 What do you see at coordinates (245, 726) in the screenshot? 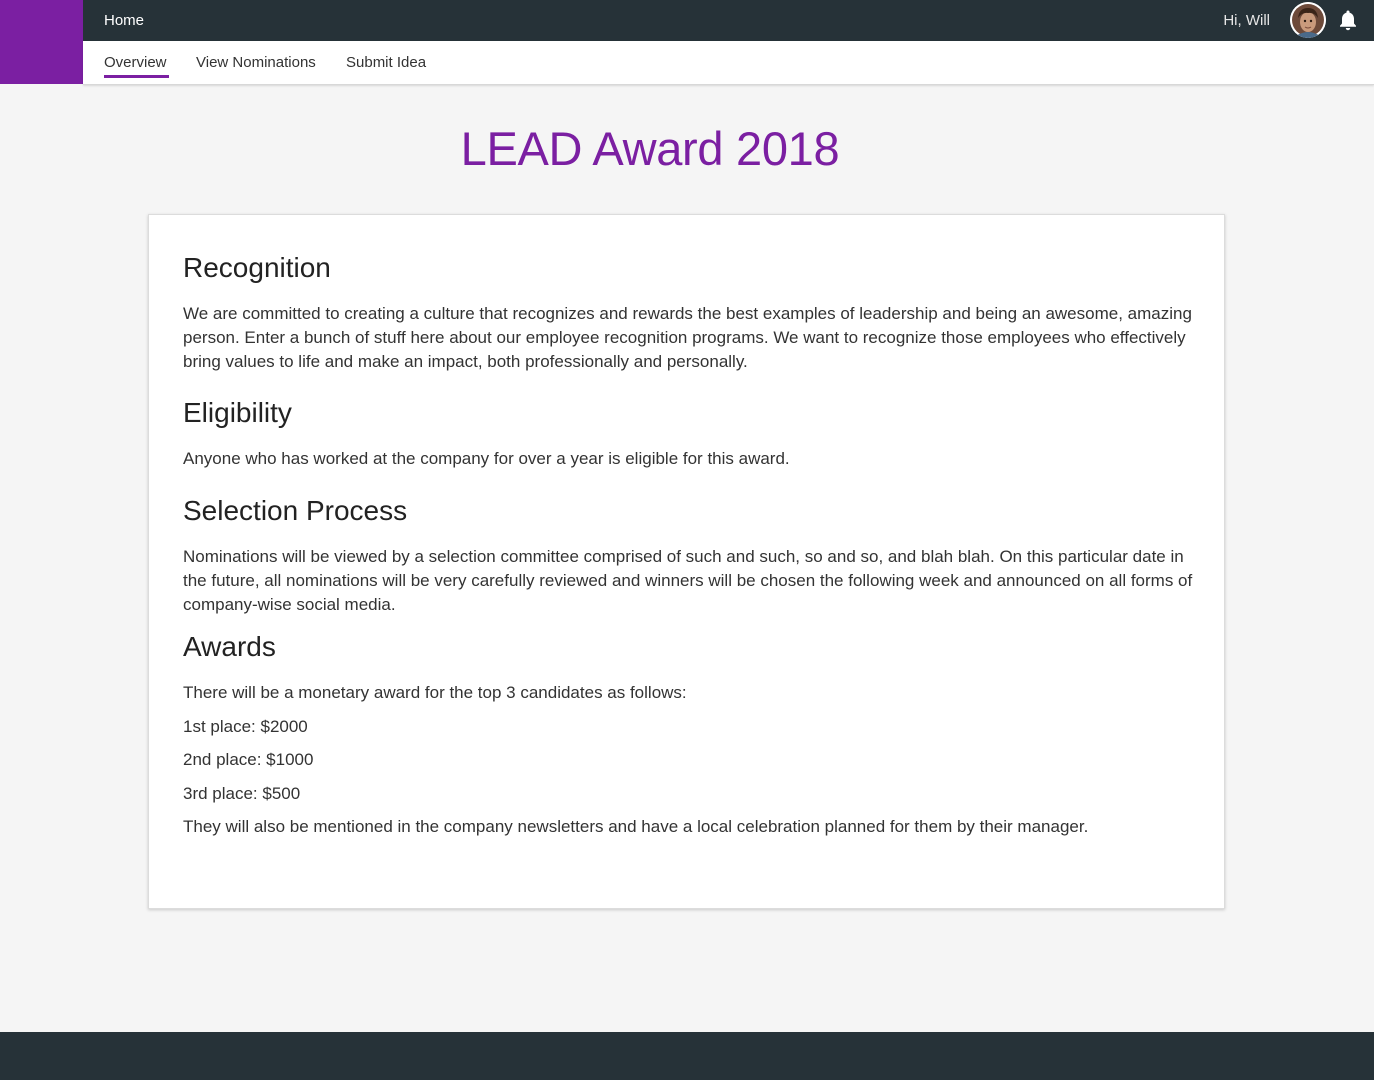
I see `award-first-place: 1st place: $2000` at bounding box center [245, 726].